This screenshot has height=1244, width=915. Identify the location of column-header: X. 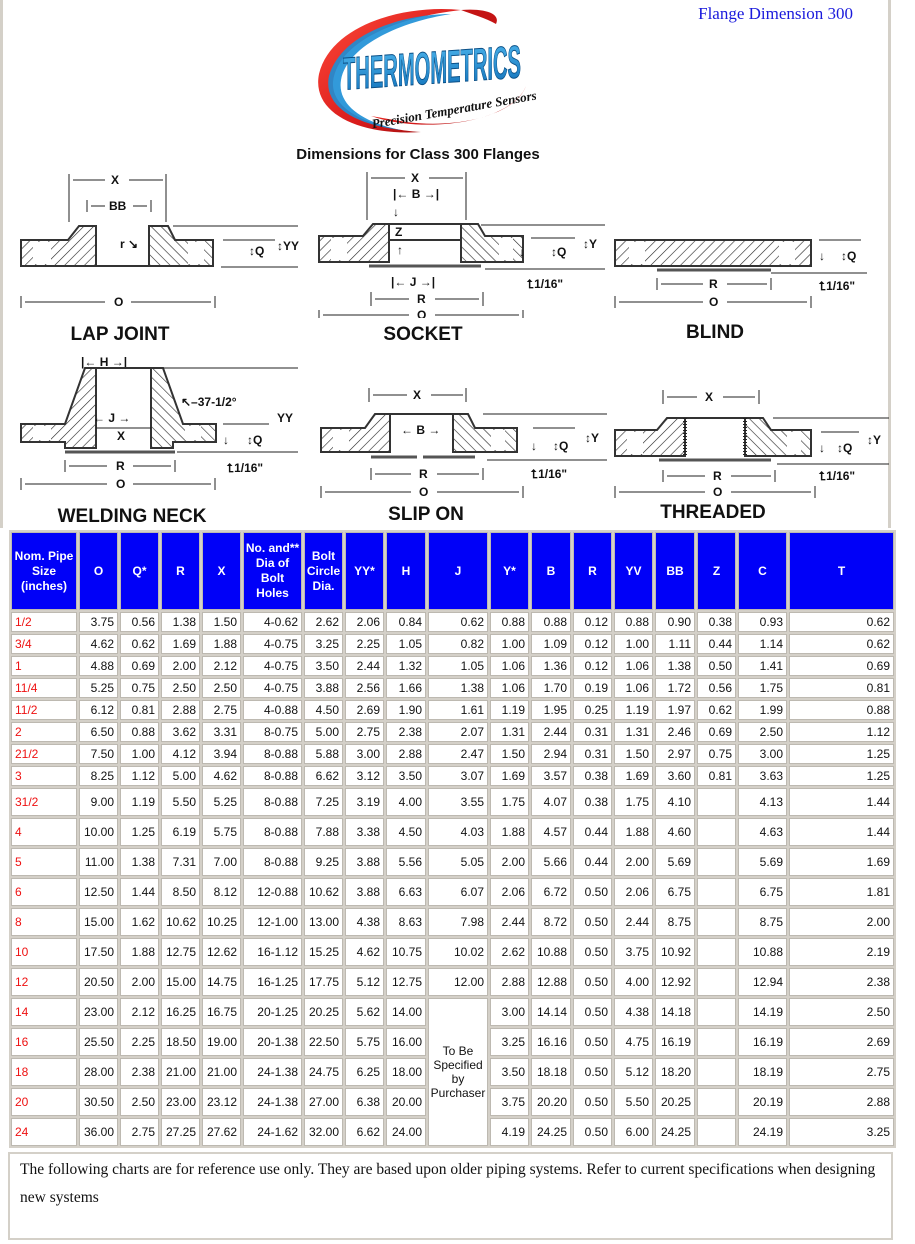
(221, 571).